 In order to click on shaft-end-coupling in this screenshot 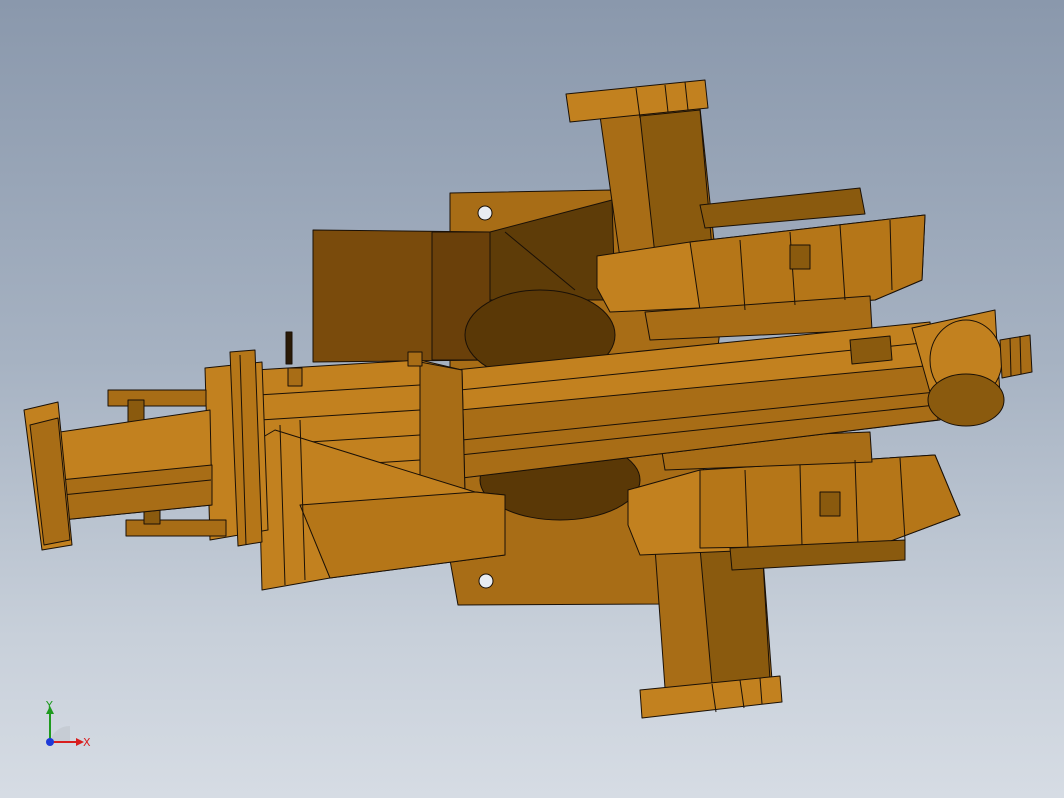, I will do `click(972, 368)`.